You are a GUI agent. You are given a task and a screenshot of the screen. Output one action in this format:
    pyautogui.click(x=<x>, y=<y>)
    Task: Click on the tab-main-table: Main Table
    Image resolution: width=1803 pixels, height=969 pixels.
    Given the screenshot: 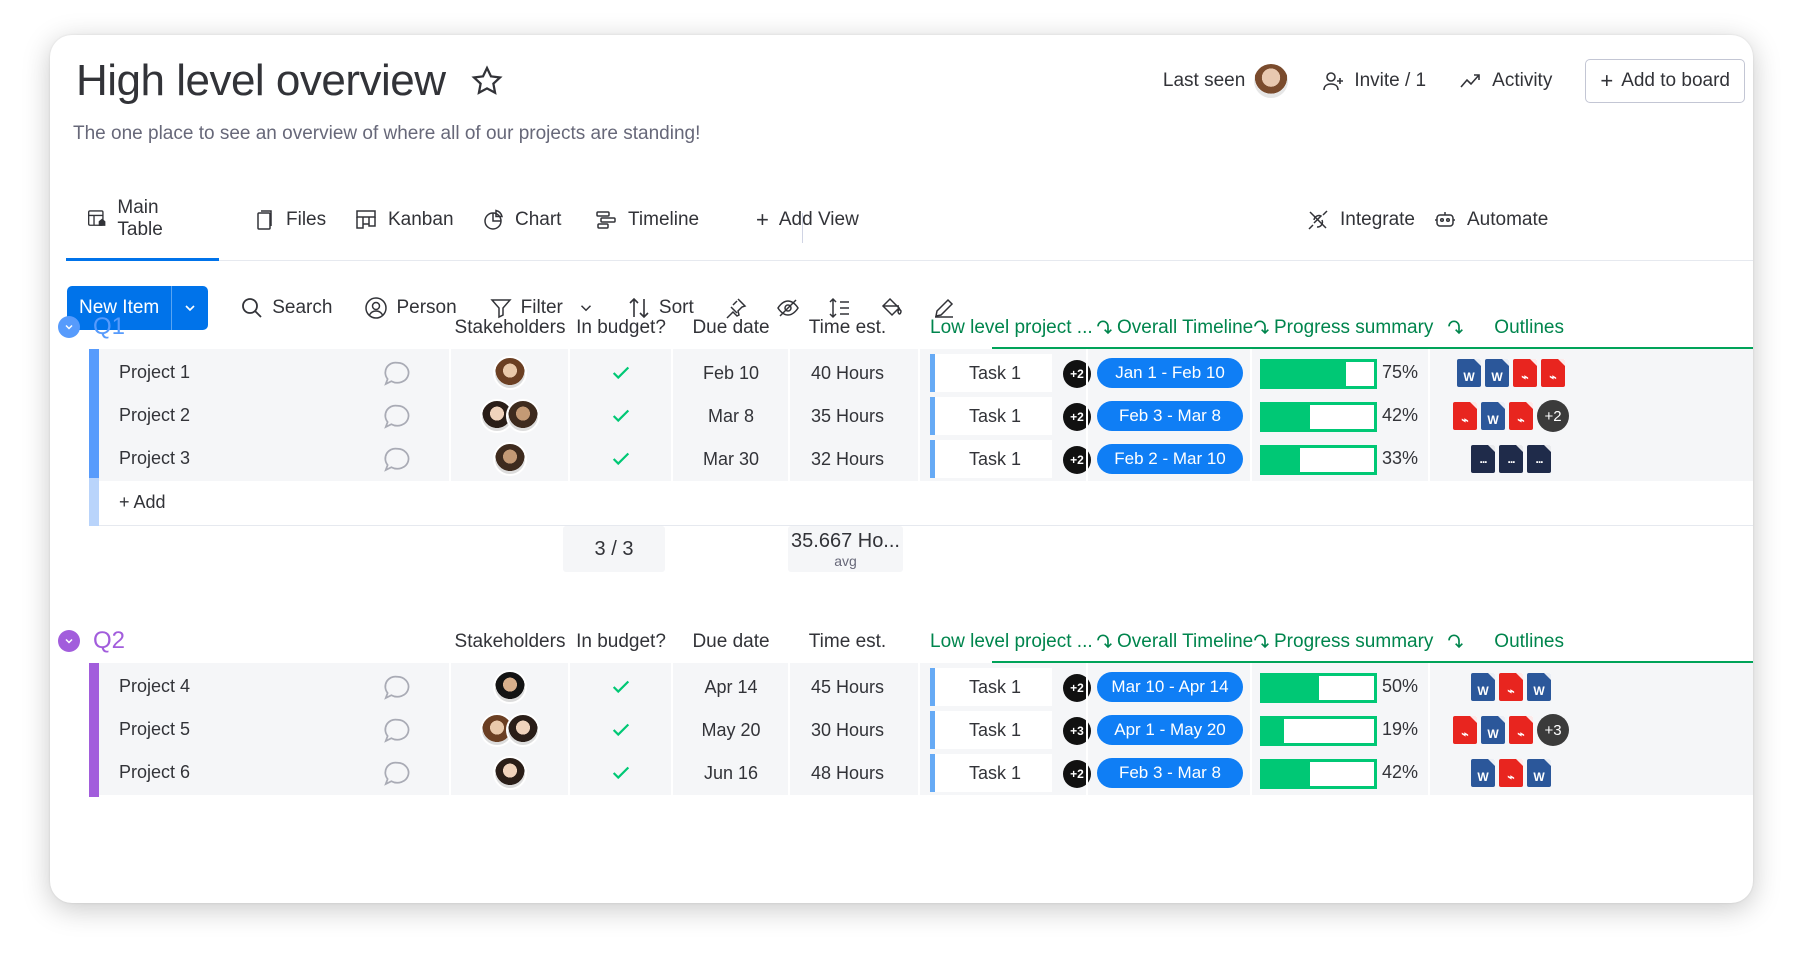 What is the action you would take?
    pyautogui.click(x=142, y=220)
    